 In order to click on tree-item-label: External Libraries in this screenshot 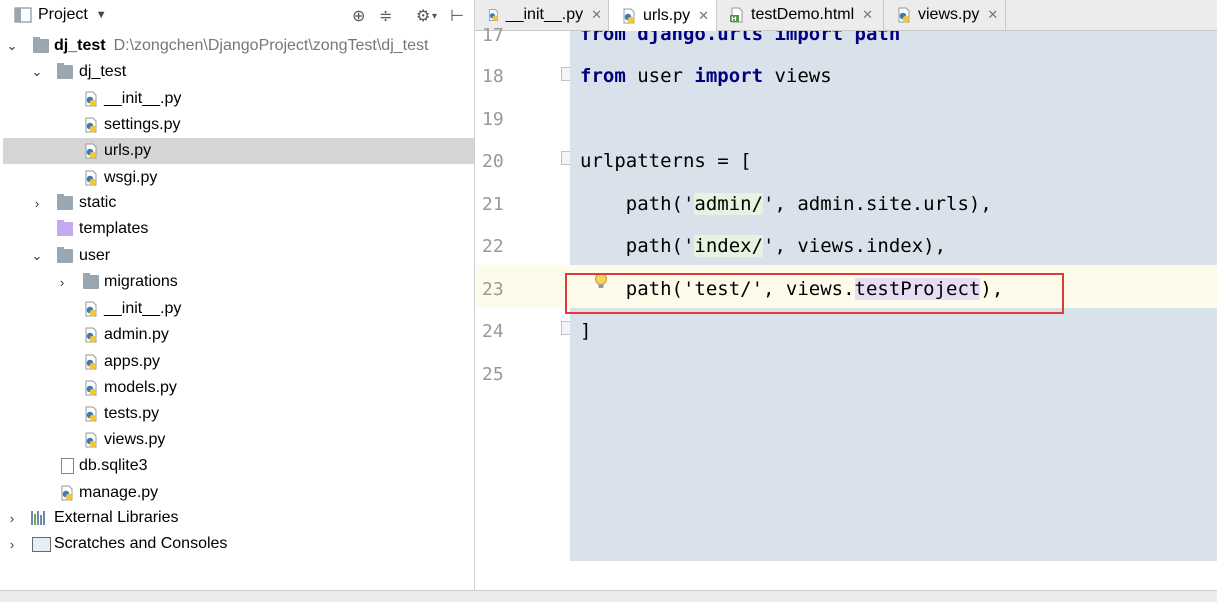, I will do `click(116, 517)`.